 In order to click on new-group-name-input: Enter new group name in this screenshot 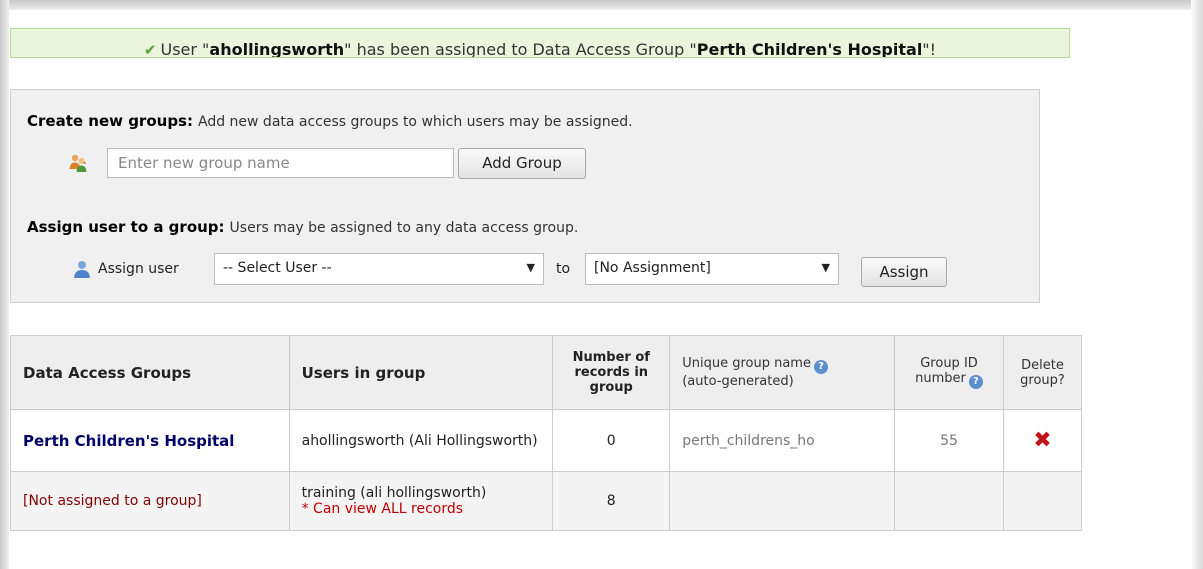, I will do `click(280, 163)`.